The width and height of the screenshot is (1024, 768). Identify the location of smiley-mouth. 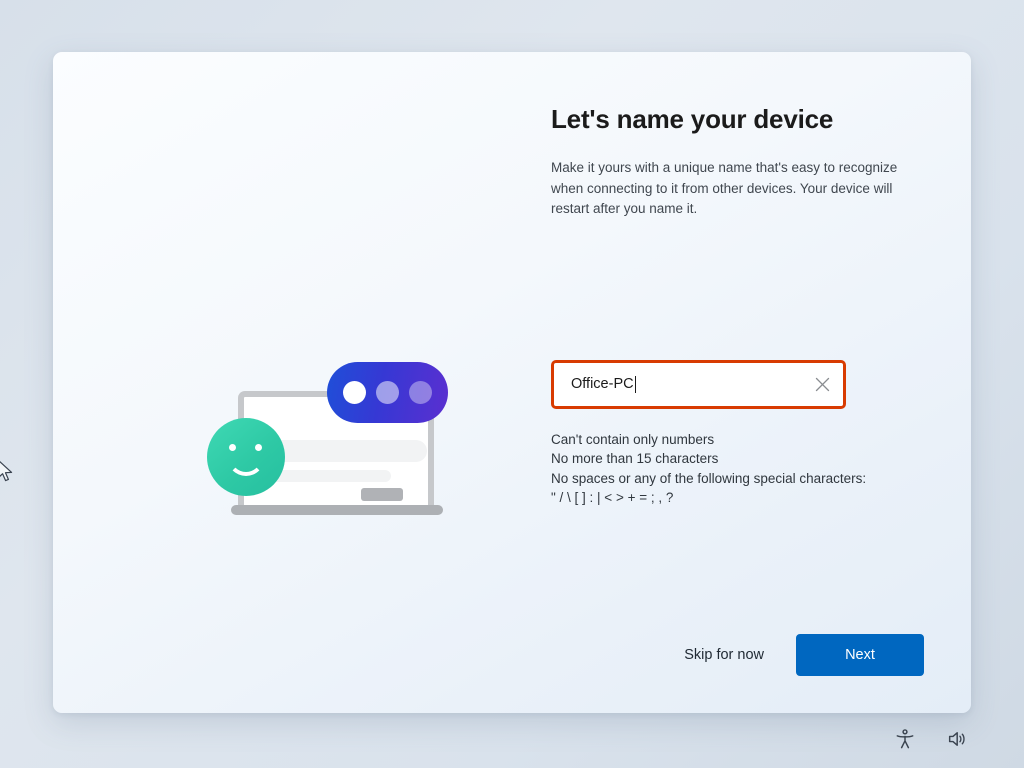
(246, 466).